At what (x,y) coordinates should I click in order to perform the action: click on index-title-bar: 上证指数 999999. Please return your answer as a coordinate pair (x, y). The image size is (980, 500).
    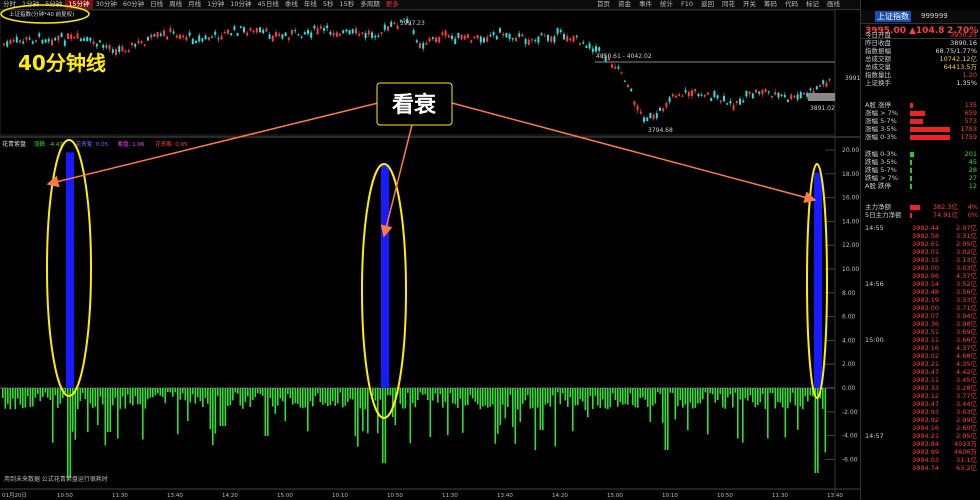
    Looking at the image, I should click on (920, 17).